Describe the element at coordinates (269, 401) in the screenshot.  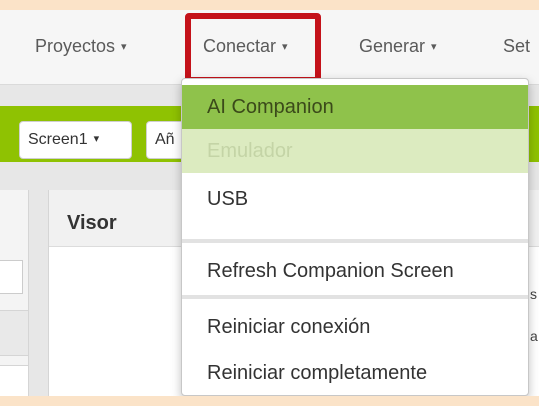
I see `bottom-border` at that location.